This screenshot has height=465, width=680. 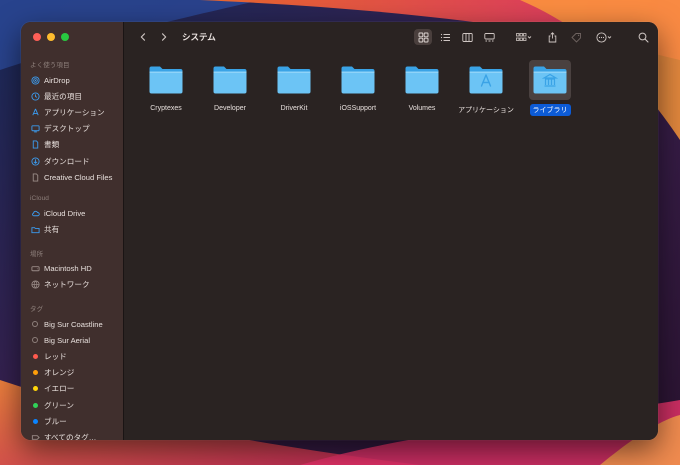 I want to click on gallery-view-button, so click(x=489, y=37).